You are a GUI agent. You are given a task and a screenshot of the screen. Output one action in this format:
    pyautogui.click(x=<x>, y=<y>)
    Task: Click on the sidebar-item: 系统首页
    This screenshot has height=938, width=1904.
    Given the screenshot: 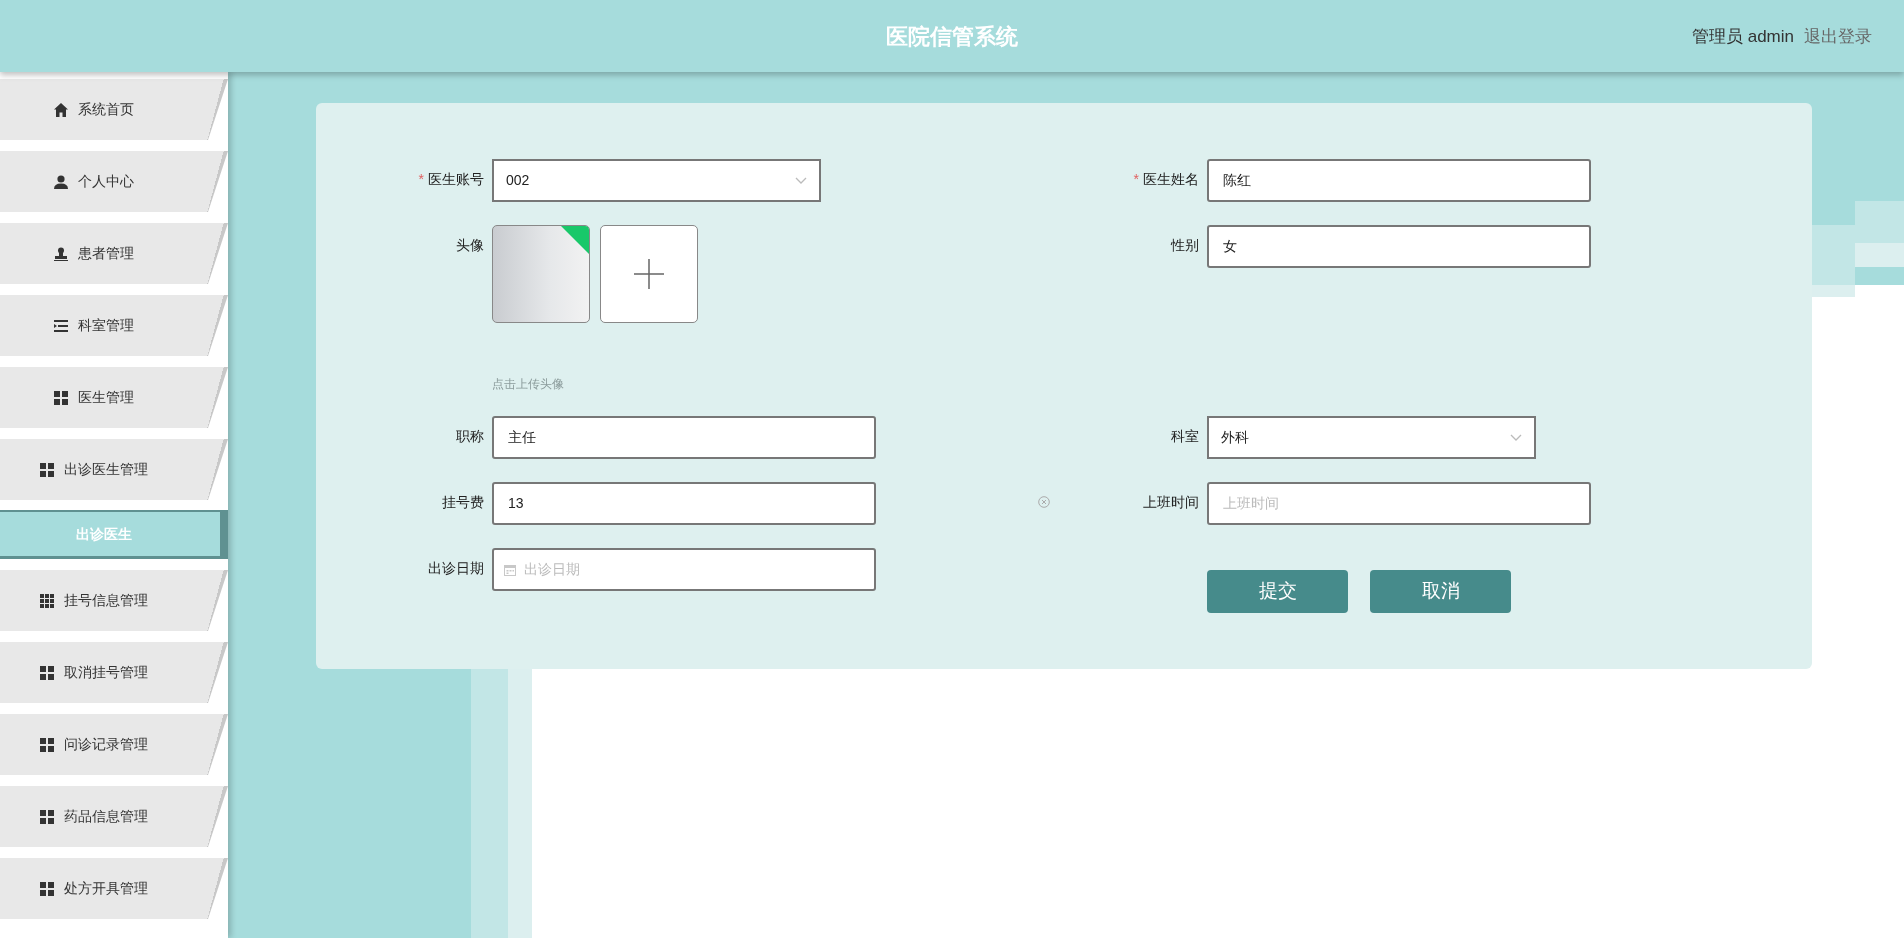 What is the action you would take?
    pyautogui.click(x=114, y=109)
    